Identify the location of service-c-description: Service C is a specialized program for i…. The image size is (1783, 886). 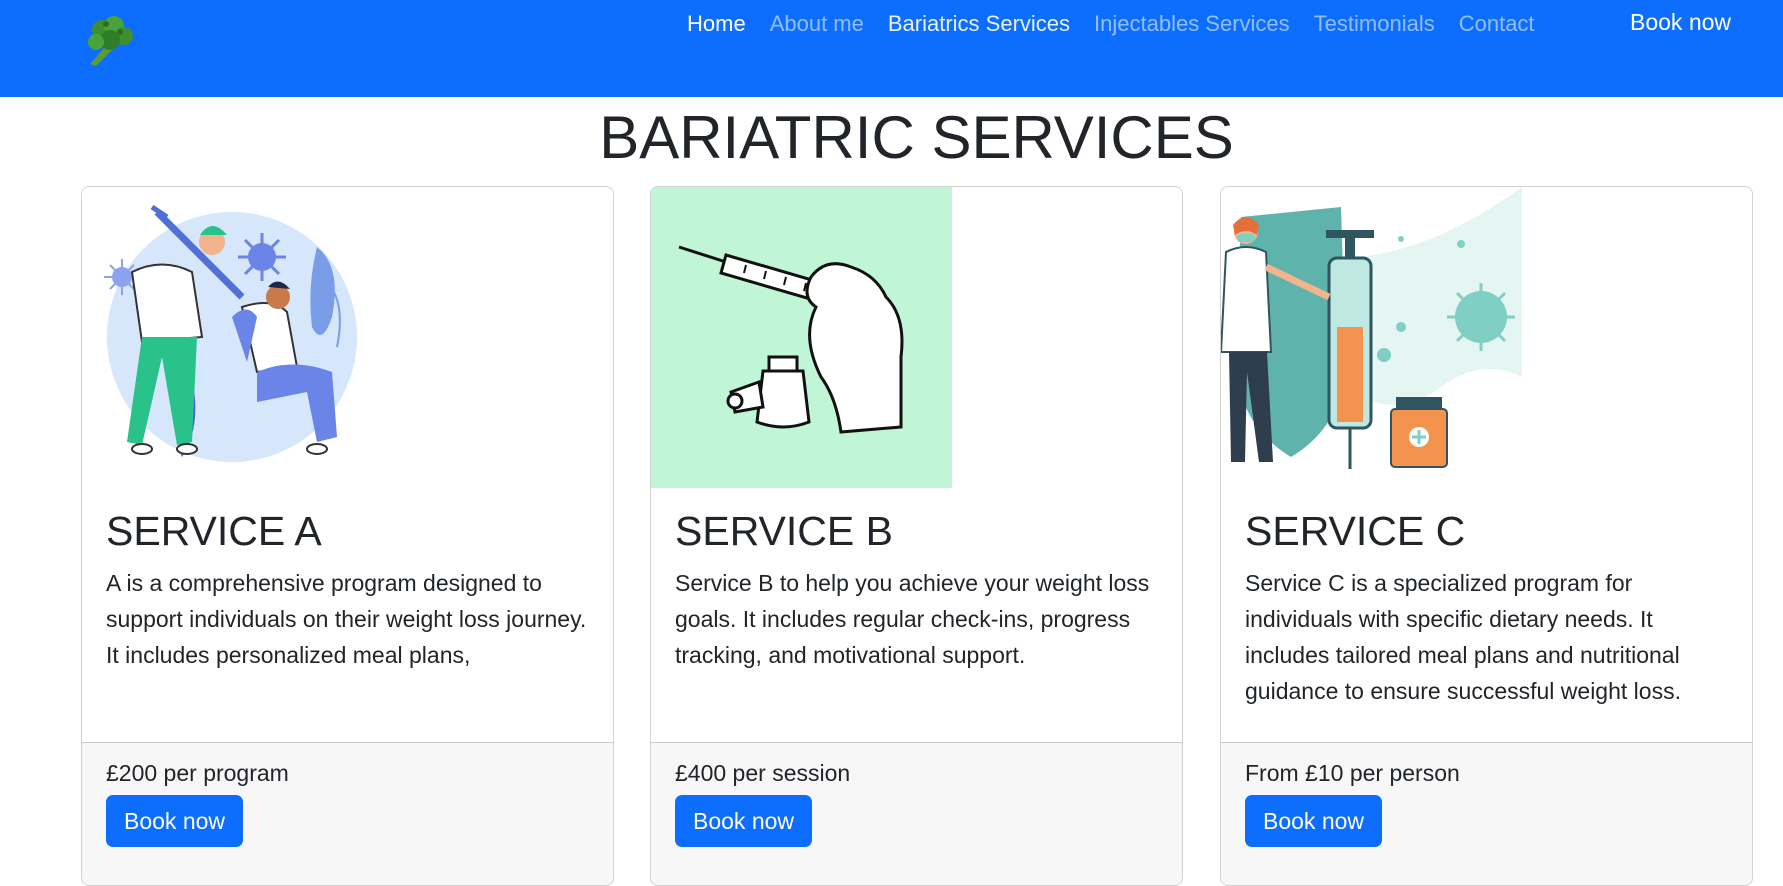
(1463, 637).